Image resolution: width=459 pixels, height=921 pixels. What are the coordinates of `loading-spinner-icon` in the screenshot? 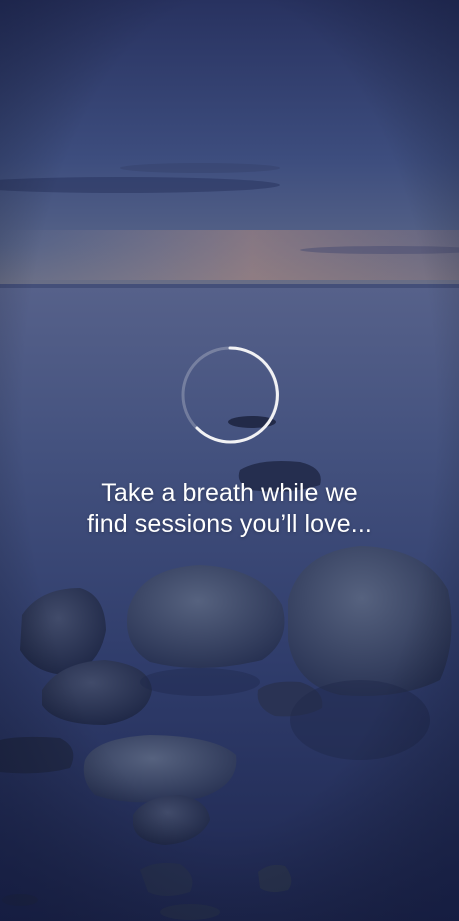 It's located at (230, 395).